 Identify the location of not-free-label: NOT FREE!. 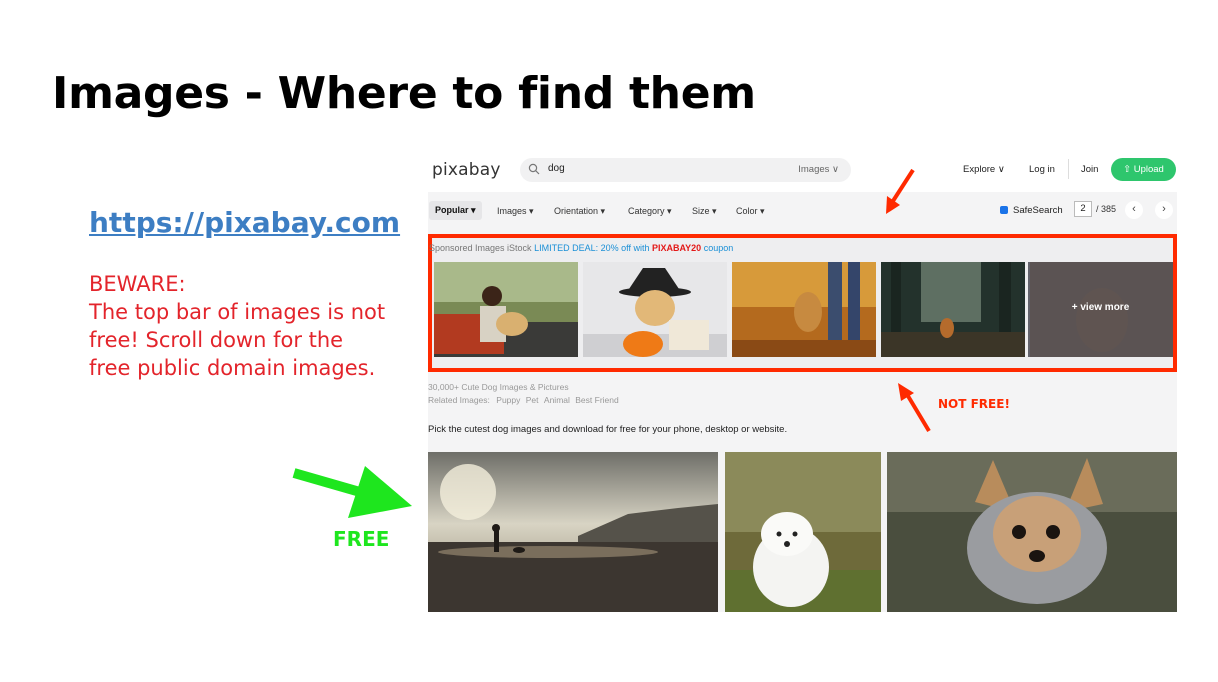
(974, 404).